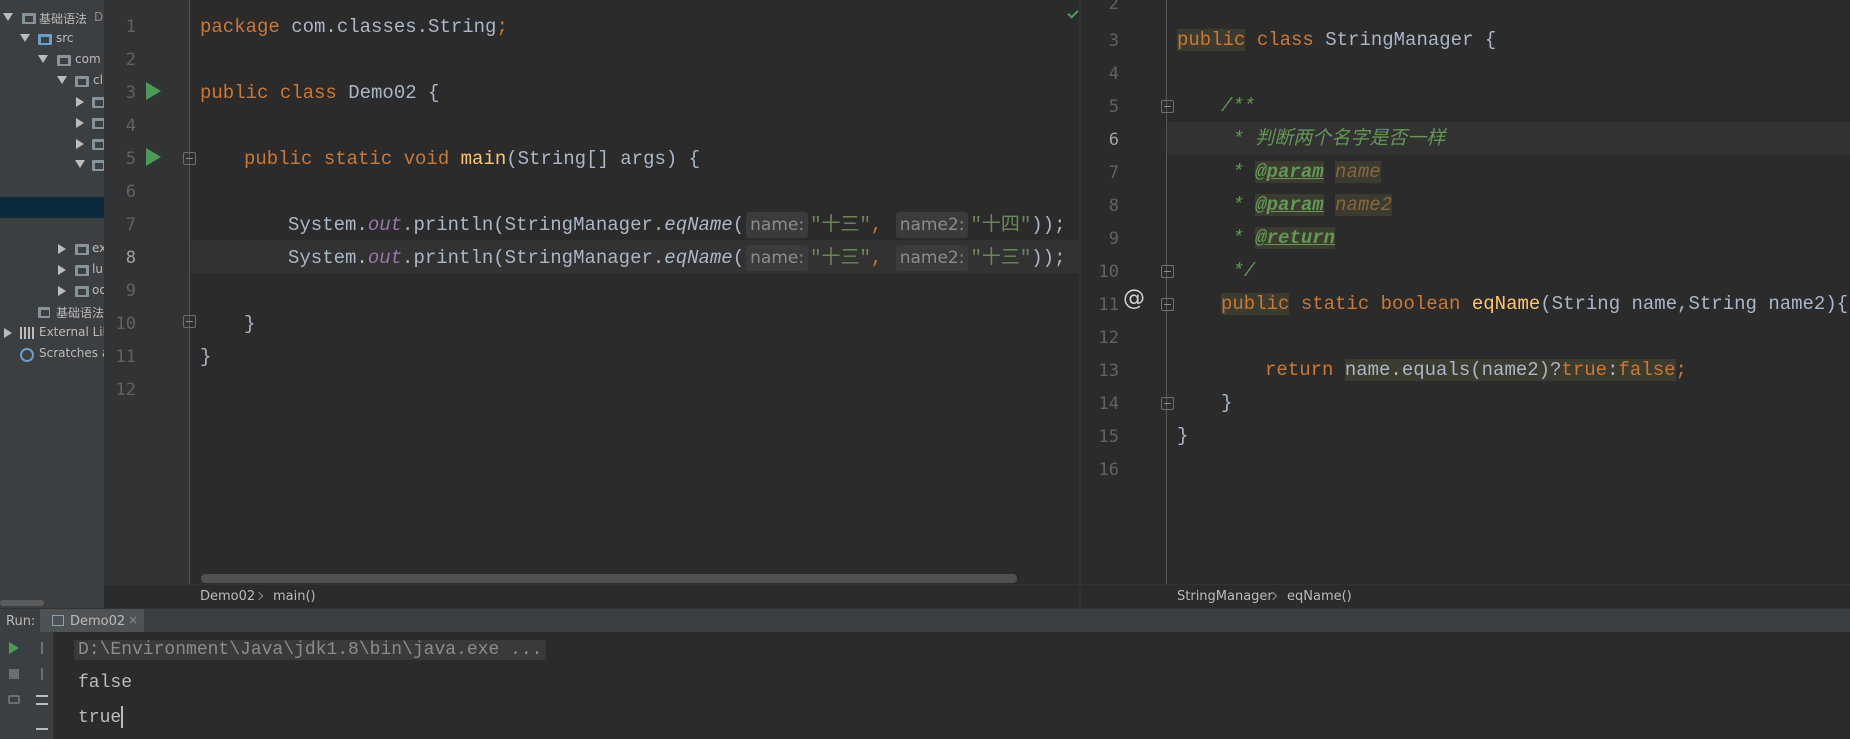 The image size is (1850, 739). Describe the element at coordinates (52, 354) in the screenshot. I see `tree-item-scratches: Scratches a` at that location.